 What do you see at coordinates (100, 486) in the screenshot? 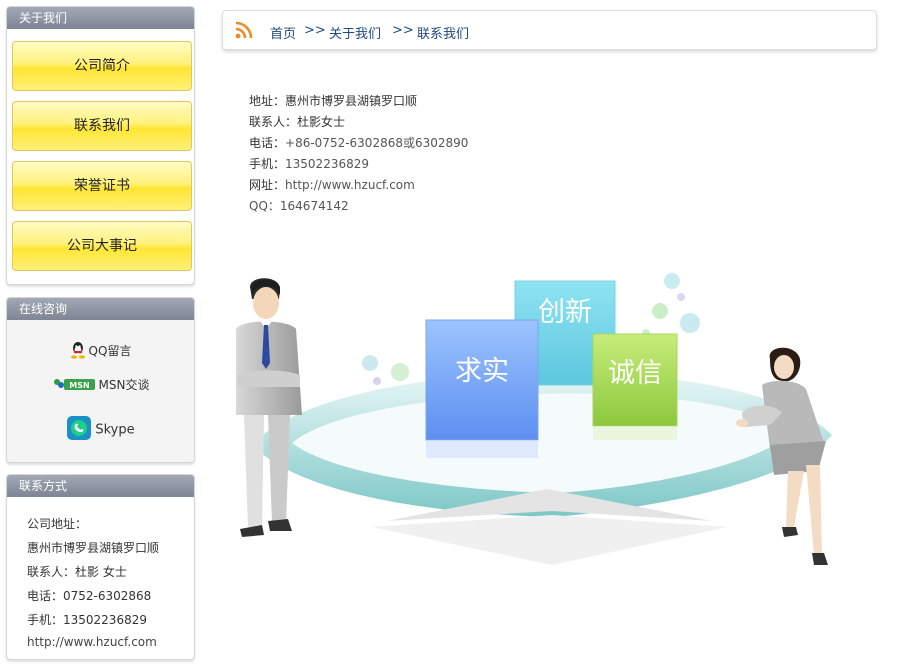
I see `contact-panel-title: 联系方式` at bounding box center [100, 486].